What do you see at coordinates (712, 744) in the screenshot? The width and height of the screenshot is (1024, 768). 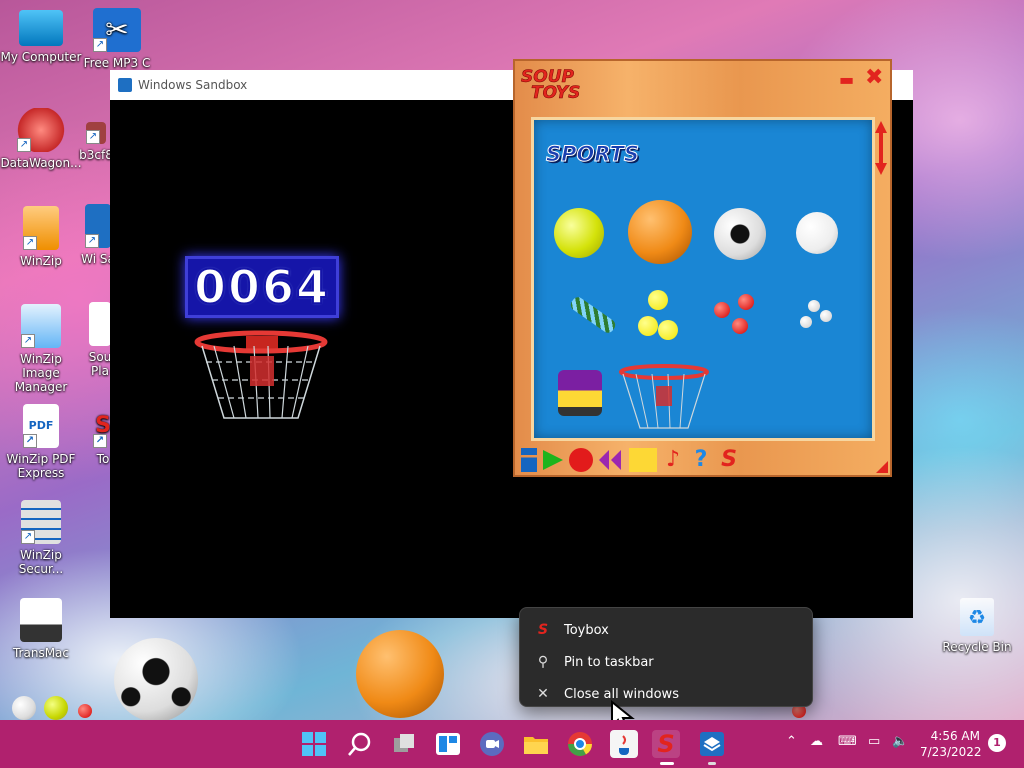 I see `sandbox-taskbar-button` at bounding box center [712, 744].